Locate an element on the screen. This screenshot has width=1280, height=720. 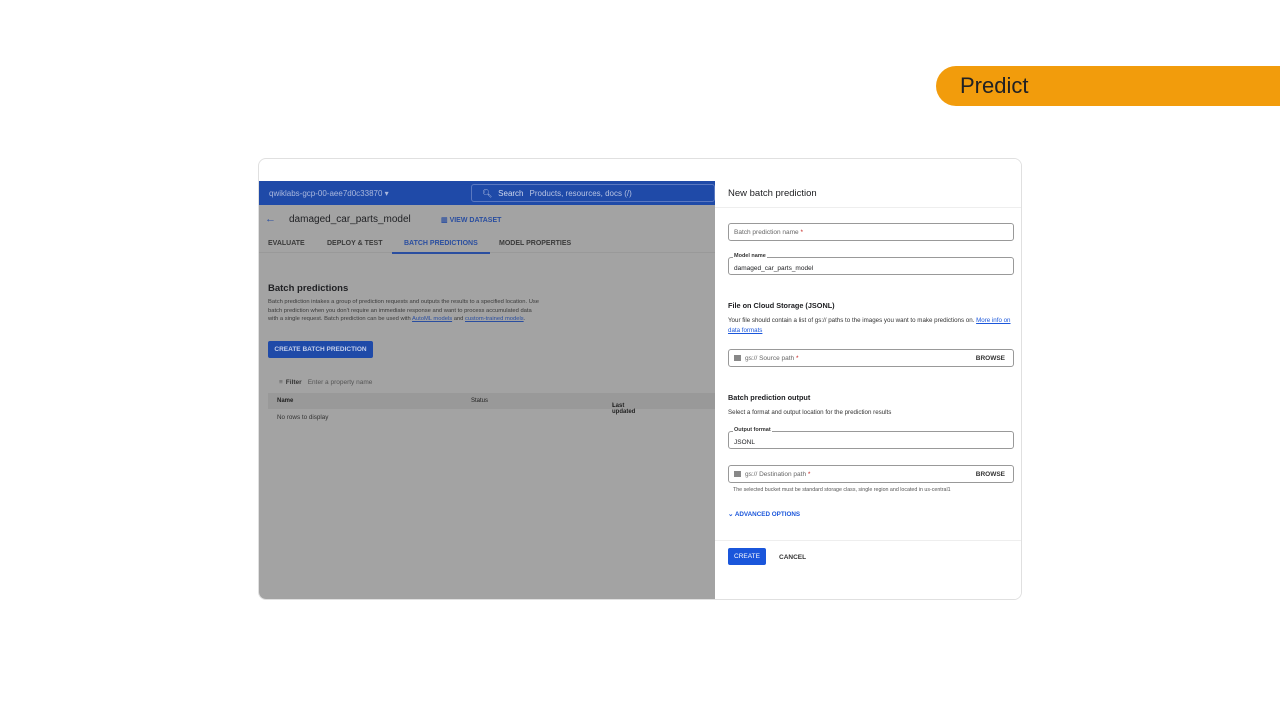
slide-title: Predict is located at coordinates (1108, 86).